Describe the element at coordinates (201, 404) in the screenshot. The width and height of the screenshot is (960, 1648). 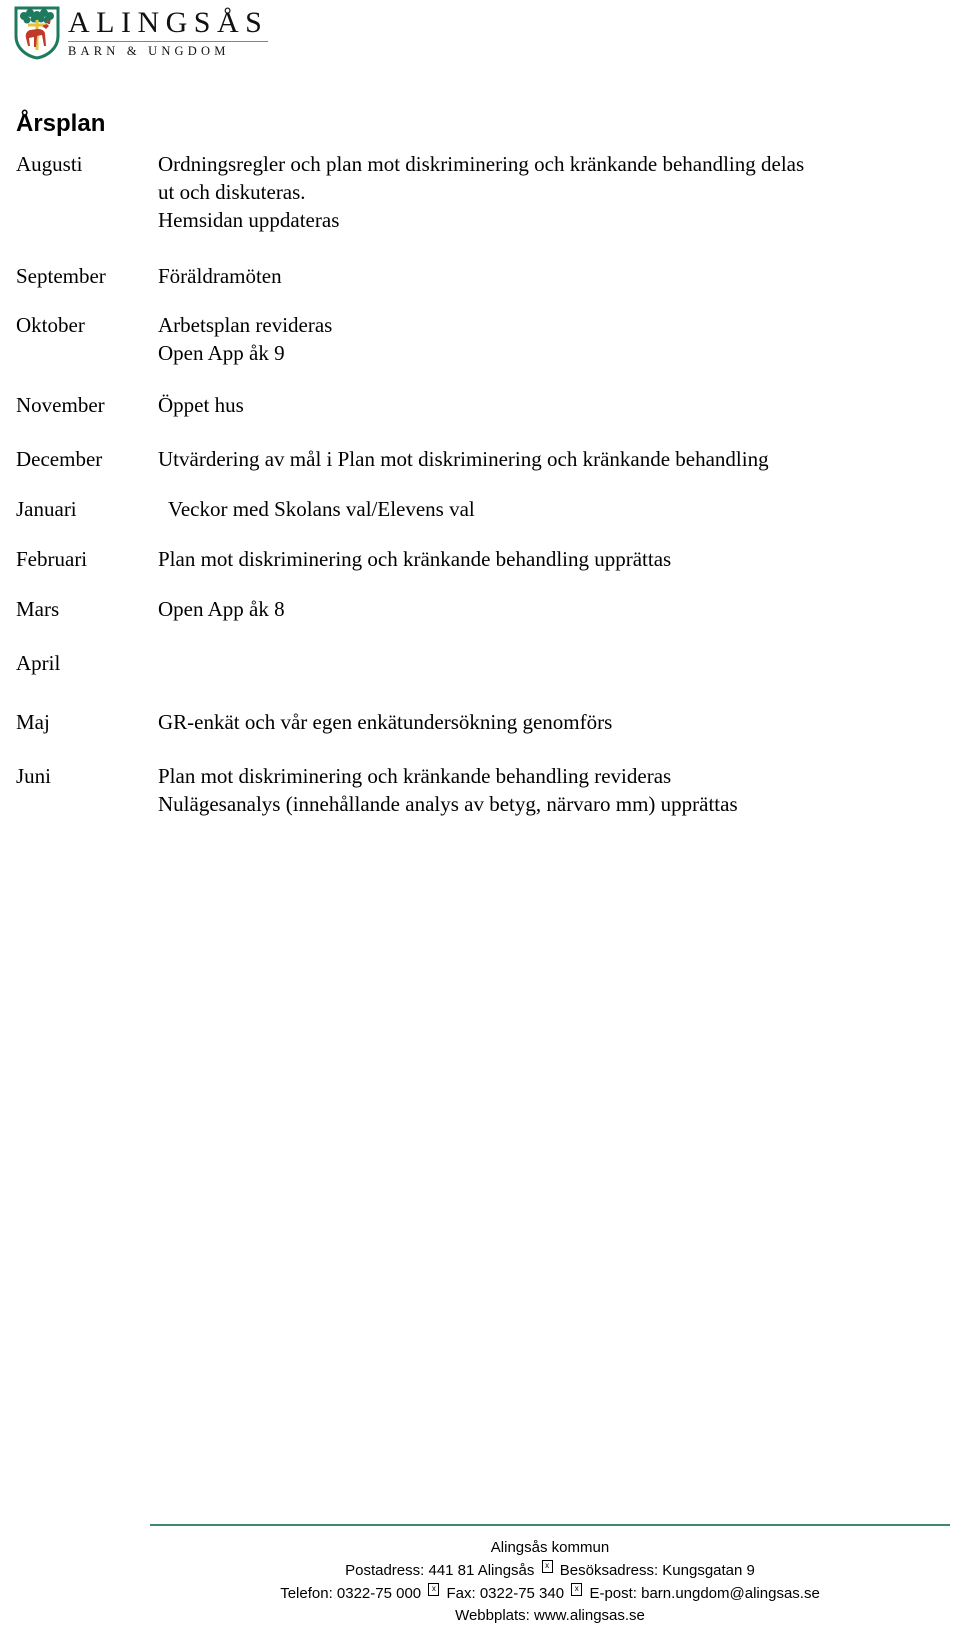
I see `plan-activity-line: Öppet hus` at that location.